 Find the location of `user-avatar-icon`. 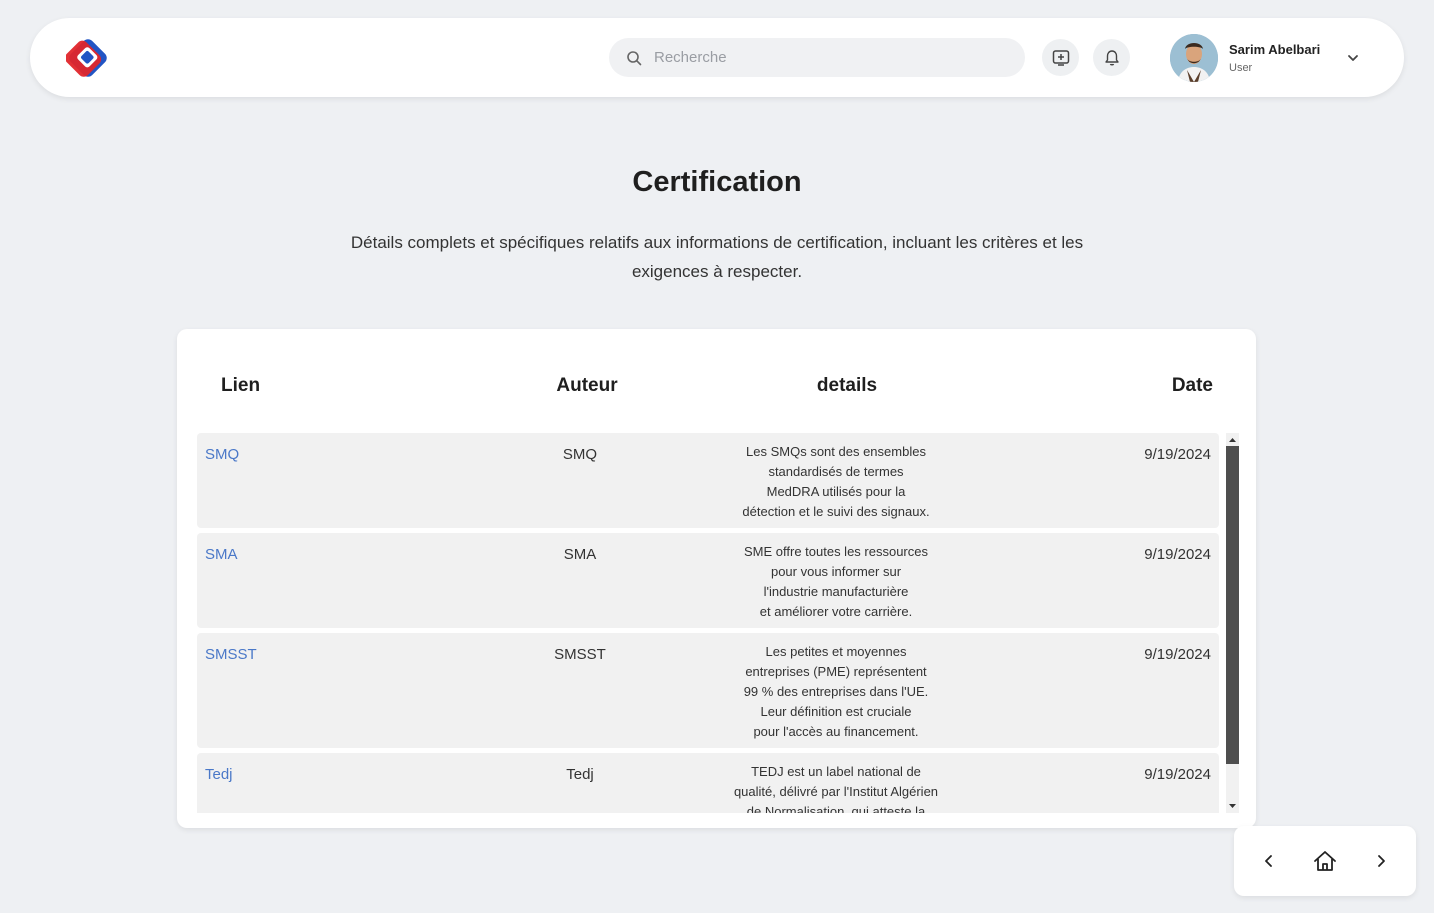

user-avatar-icon is located at coordinates (1194, 58).